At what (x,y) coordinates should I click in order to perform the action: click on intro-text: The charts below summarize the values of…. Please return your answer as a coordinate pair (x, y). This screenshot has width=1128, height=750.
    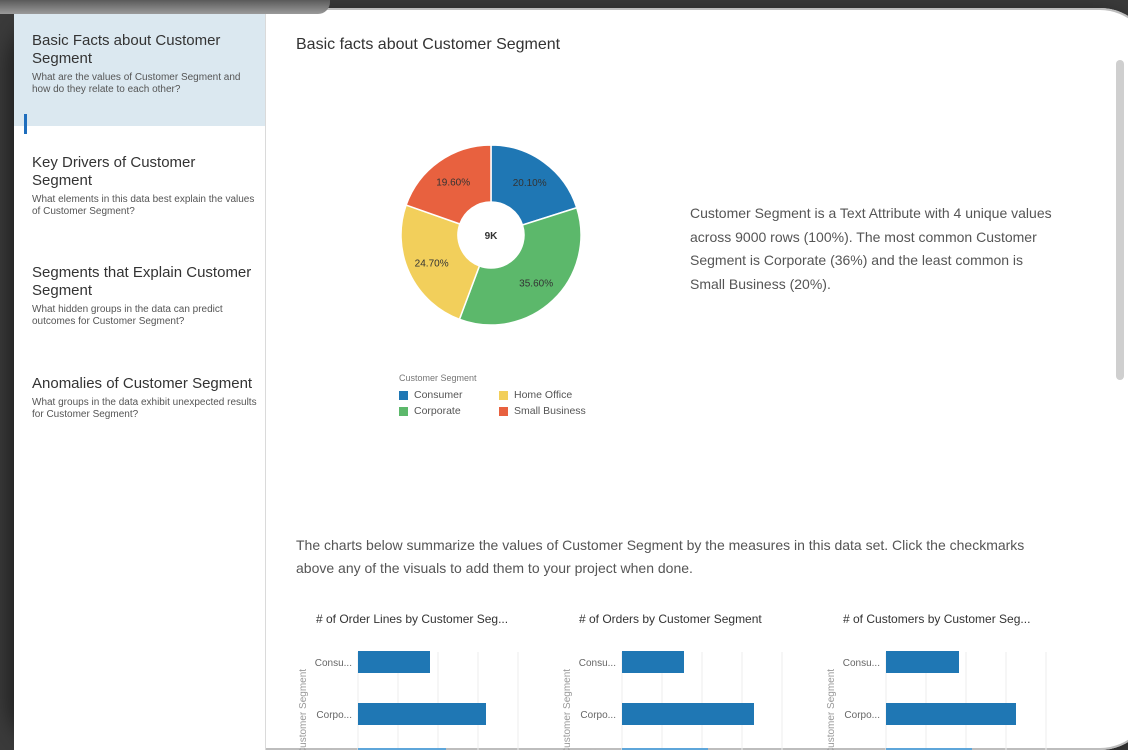
    Looking at the image, I should click on (660, 556).